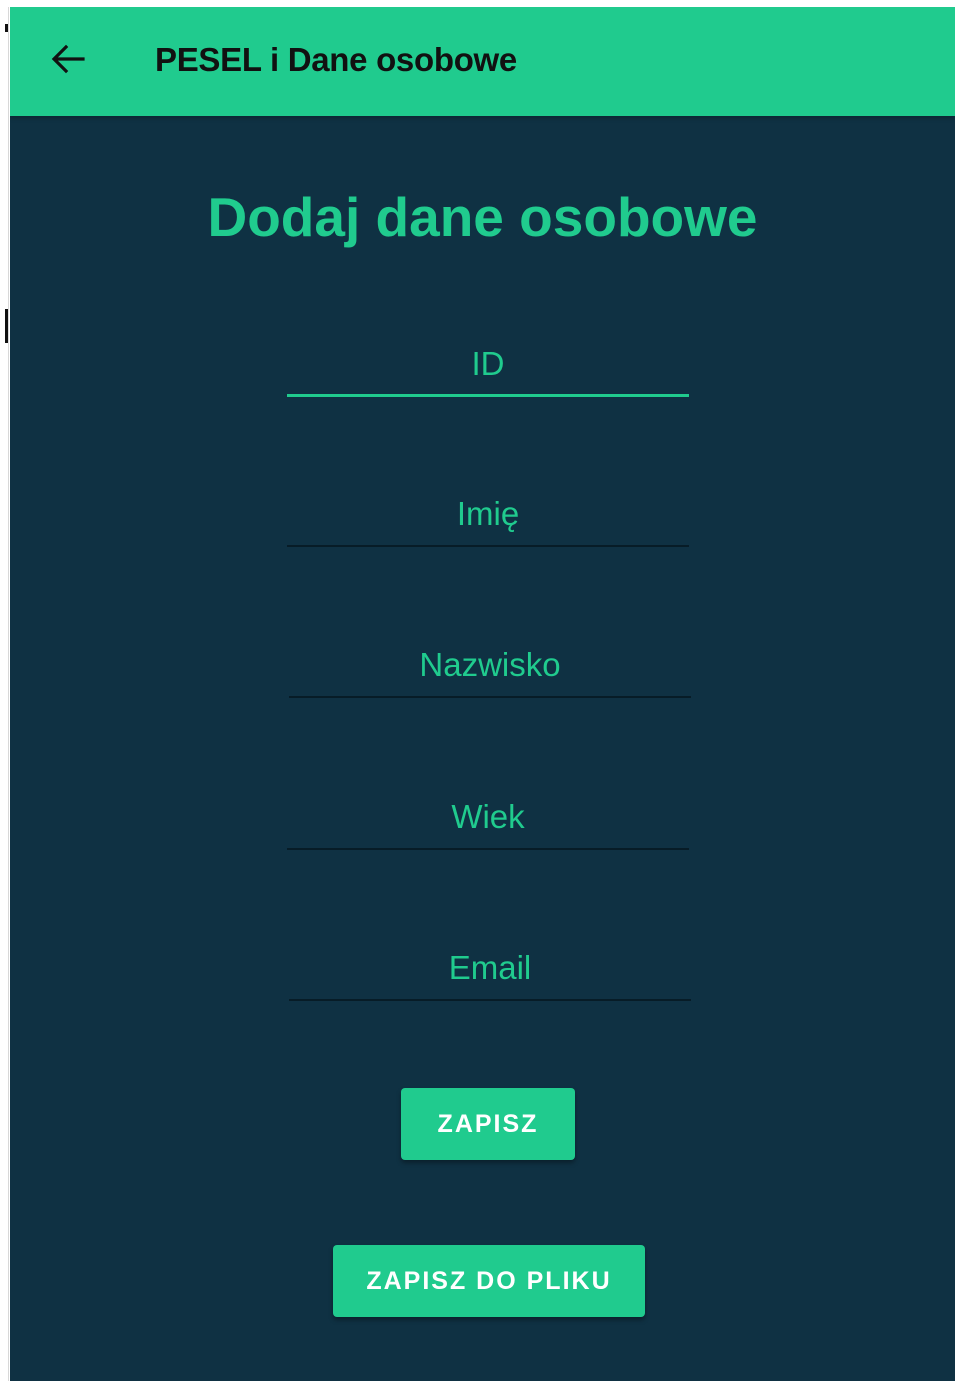 This screenshot has height=1381, width=955. I want to click on arrow-left-icon, so click(68, 59).